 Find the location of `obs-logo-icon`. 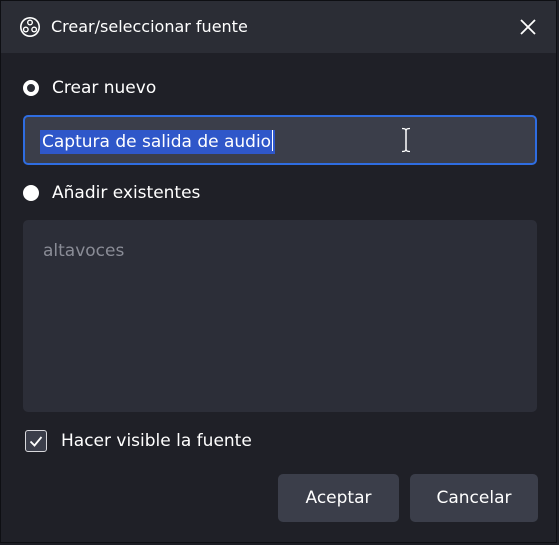

obs-logo-icon is located at coordinates (30, 27).